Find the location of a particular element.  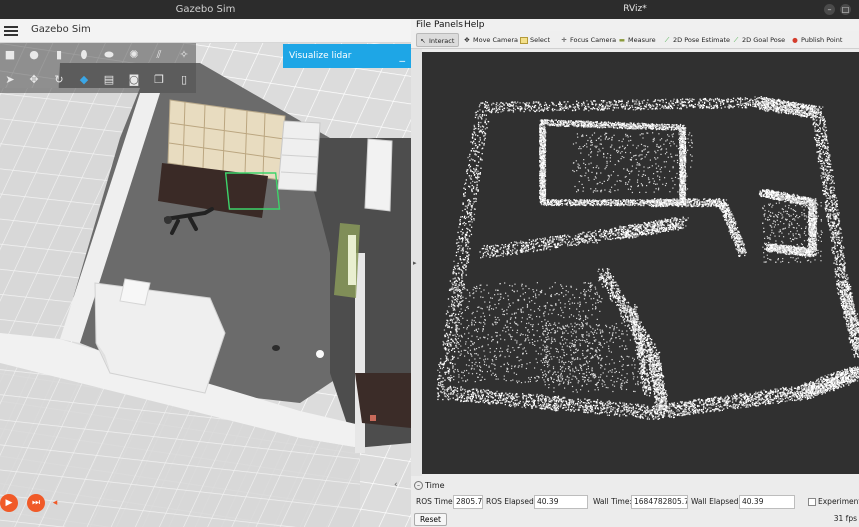

tool-measure: ▬ Measure is located at coordinates (636, 40).